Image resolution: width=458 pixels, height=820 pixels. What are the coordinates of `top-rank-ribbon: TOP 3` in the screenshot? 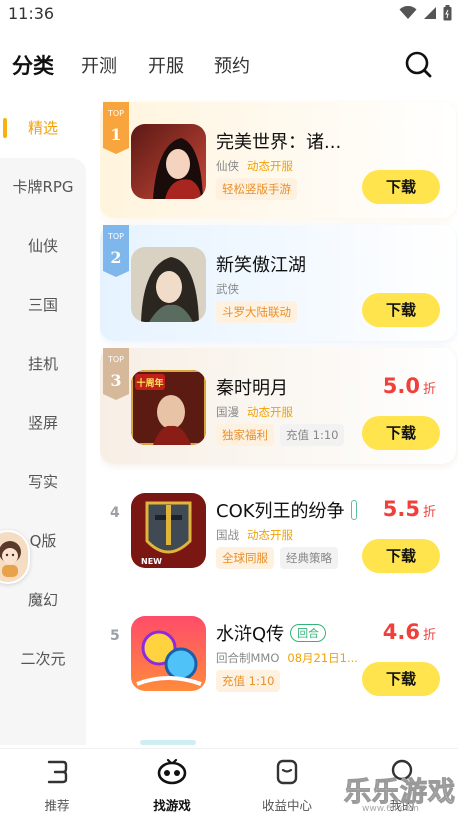 It's located at (116, 374).